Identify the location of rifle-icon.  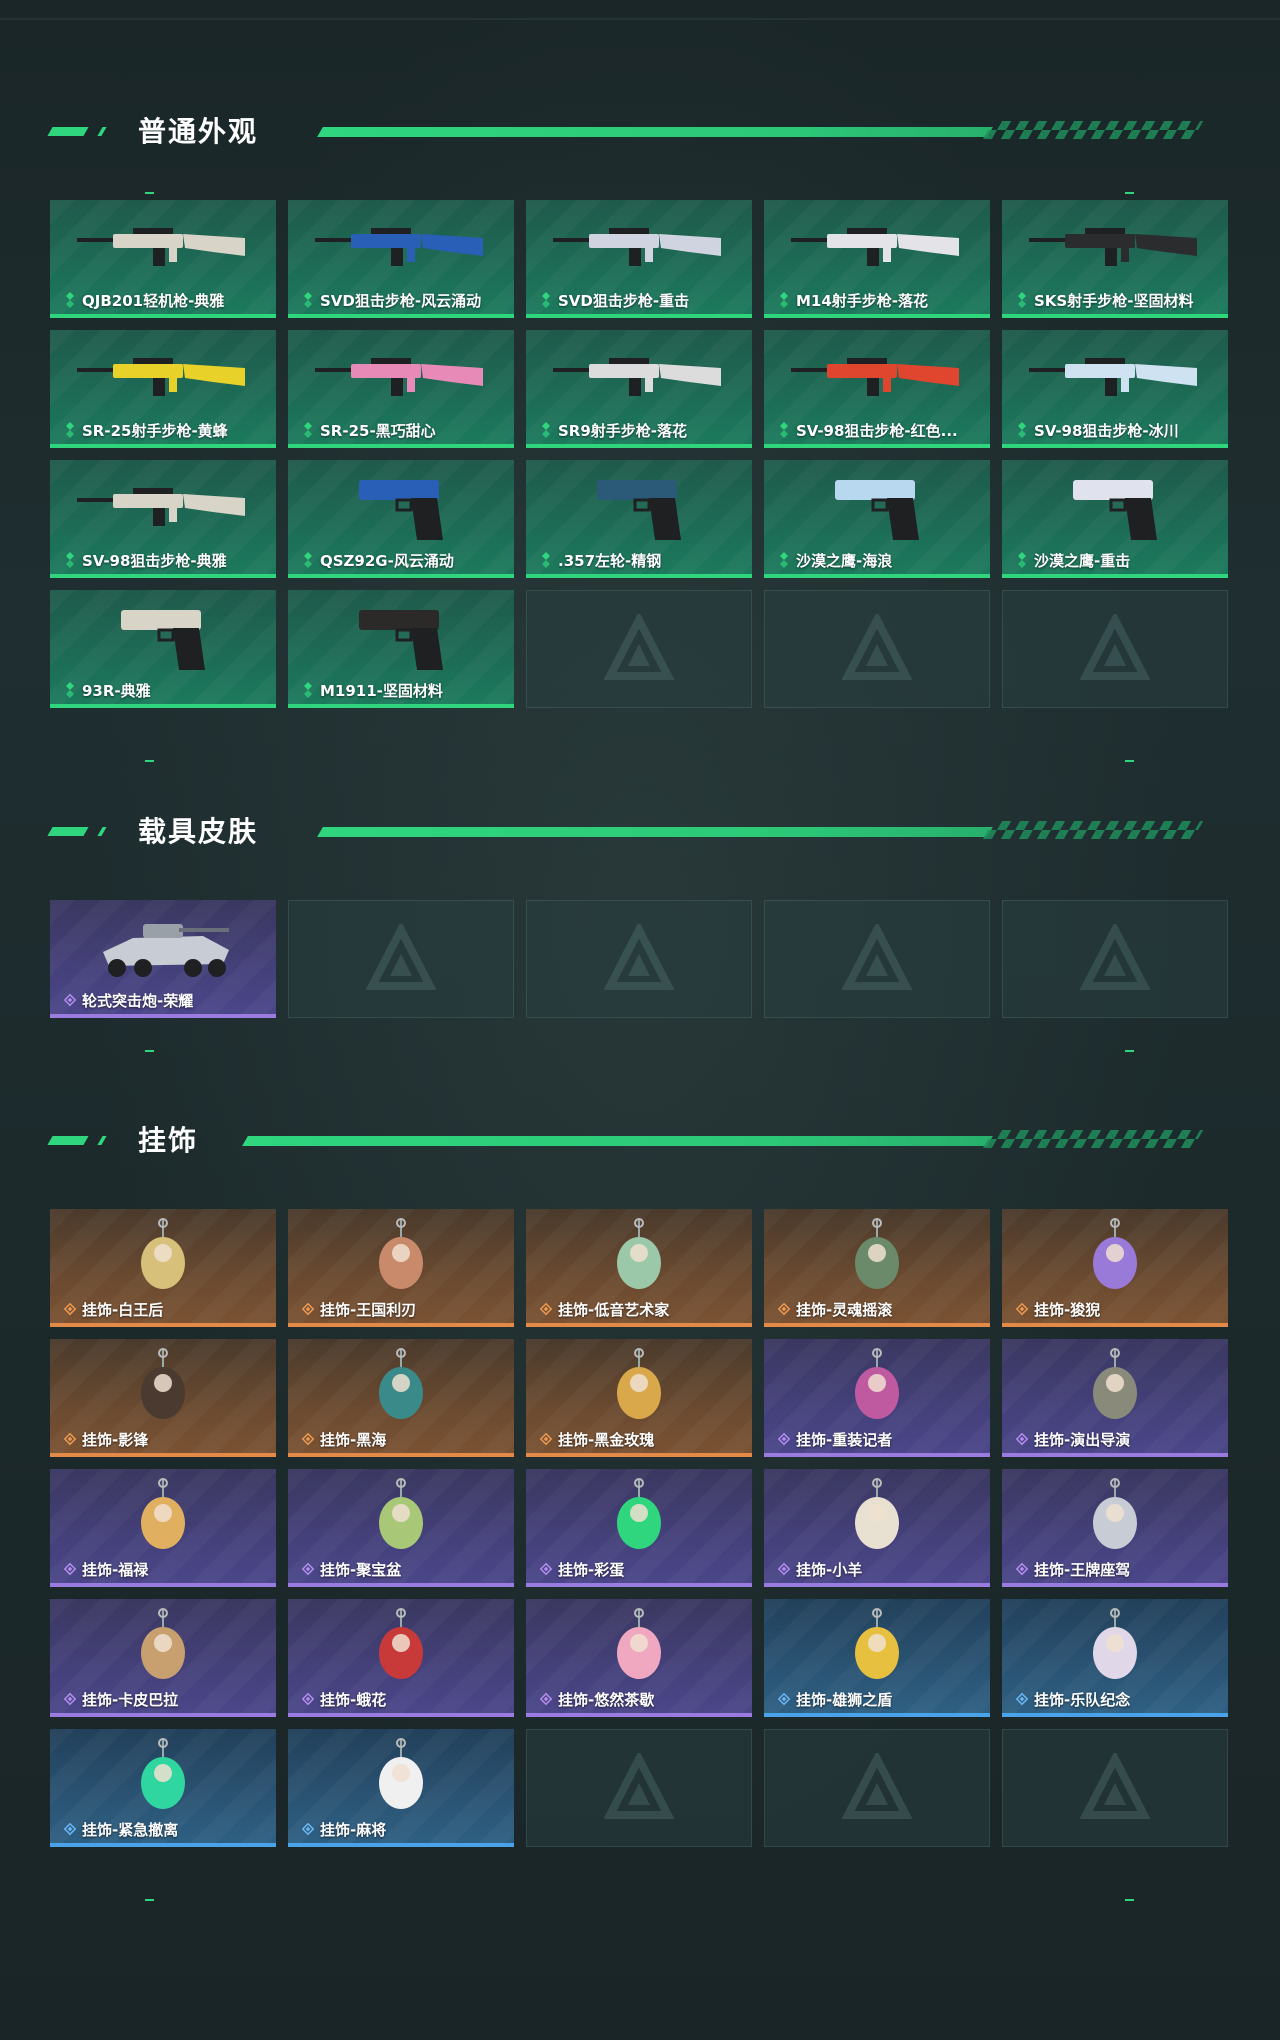
(399, 377).